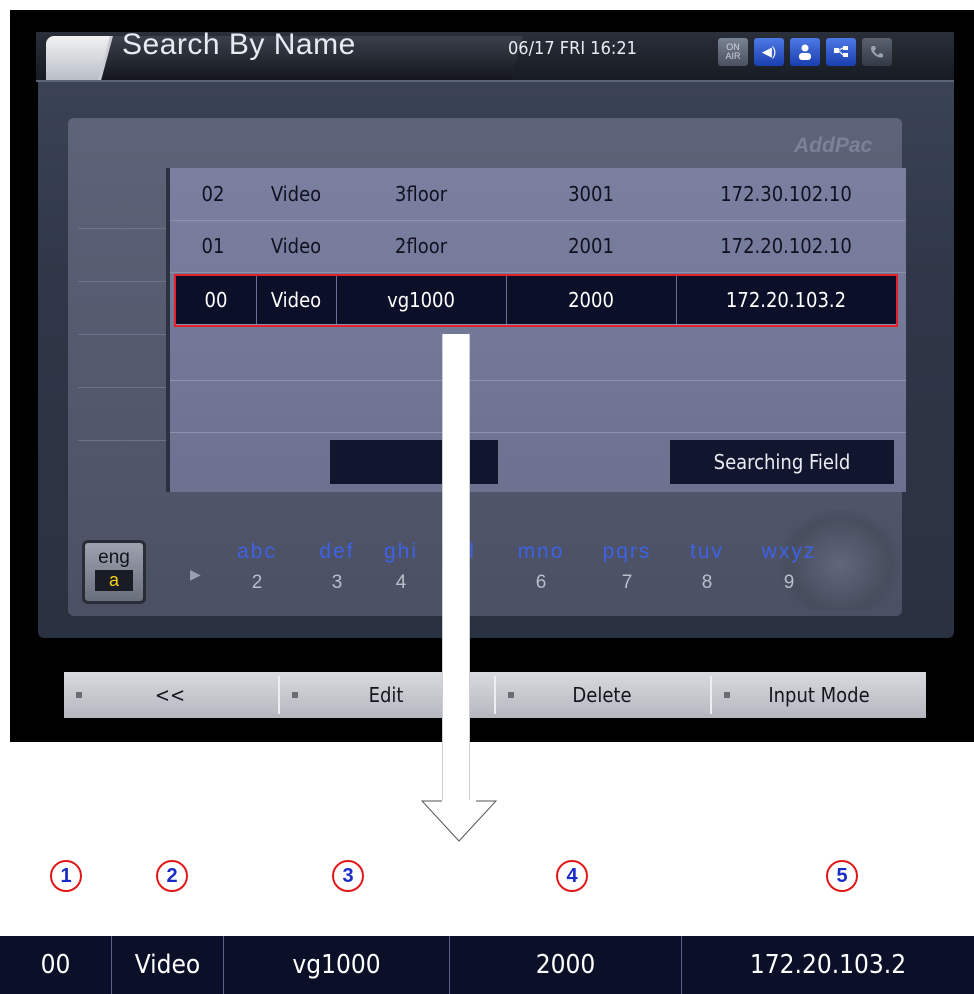 Image resolution: width=974 pixels, height=994 pixels. What do you see at coordinates (114, 557) in the screenshot?
I see `lang-top-label: eng` at bounding box center [114, 557].